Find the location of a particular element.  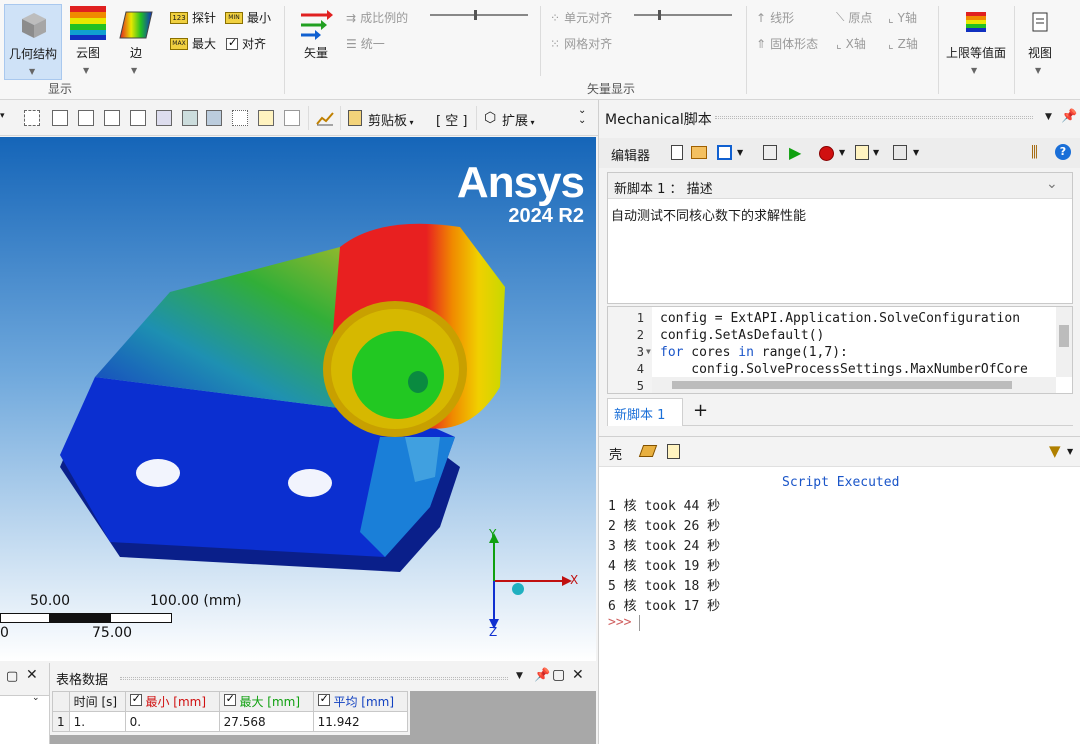

column-header-min: 最小 [mm] is located at coordinates (172, 701).